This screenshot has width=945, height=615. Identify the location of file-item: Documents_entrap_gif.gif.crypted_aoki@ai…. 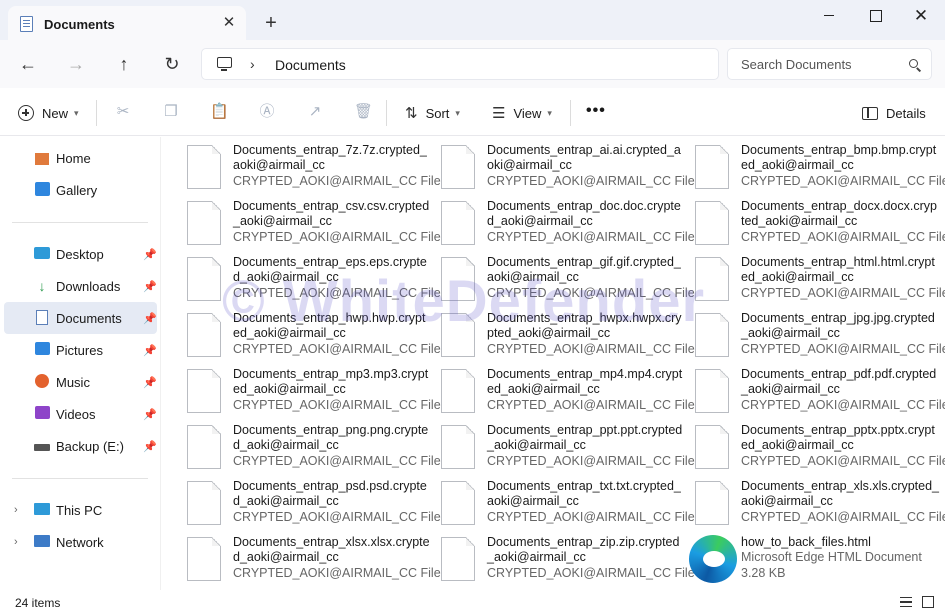
(568, 281).